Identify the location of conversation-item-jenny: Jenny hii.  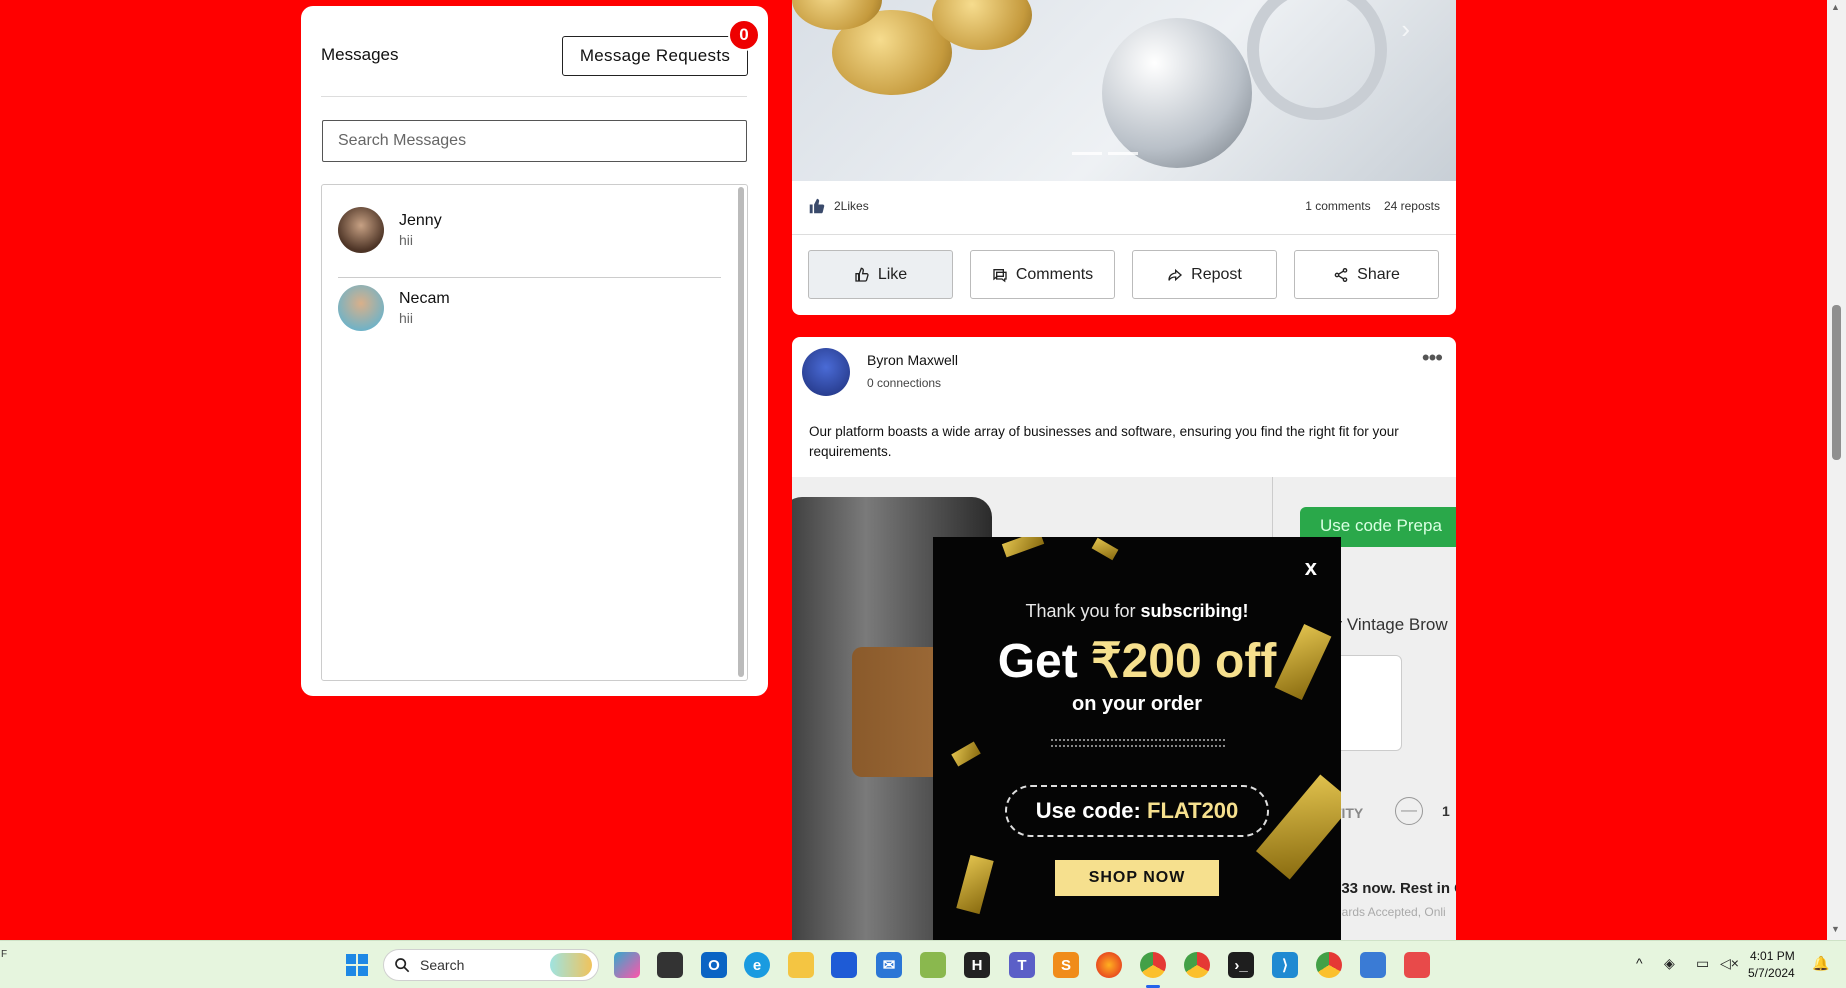
(530, 230).